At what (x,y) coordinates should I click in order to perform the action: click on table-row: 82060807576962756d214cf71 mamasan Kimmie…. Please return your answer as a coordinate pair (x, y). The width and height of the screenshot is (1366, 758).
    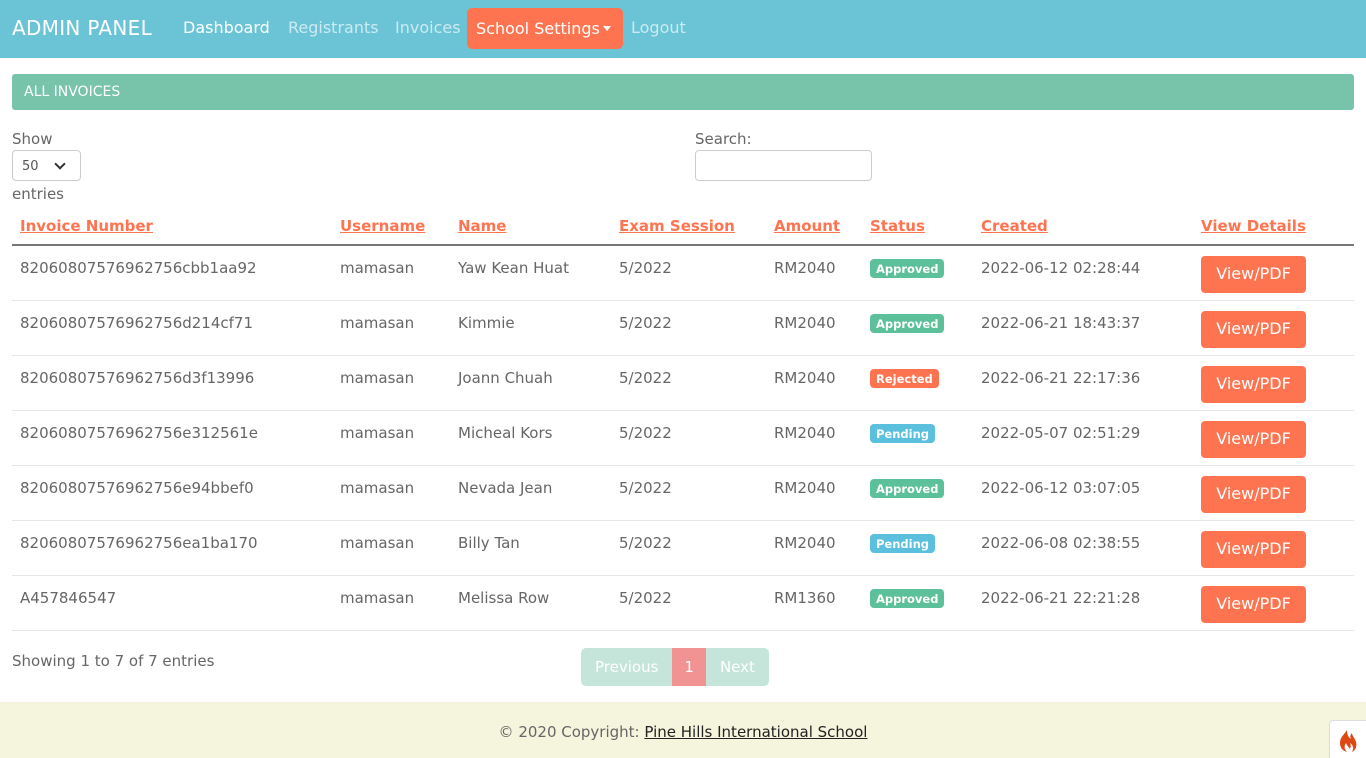
    Looking at the image, I should click on (683, 328).